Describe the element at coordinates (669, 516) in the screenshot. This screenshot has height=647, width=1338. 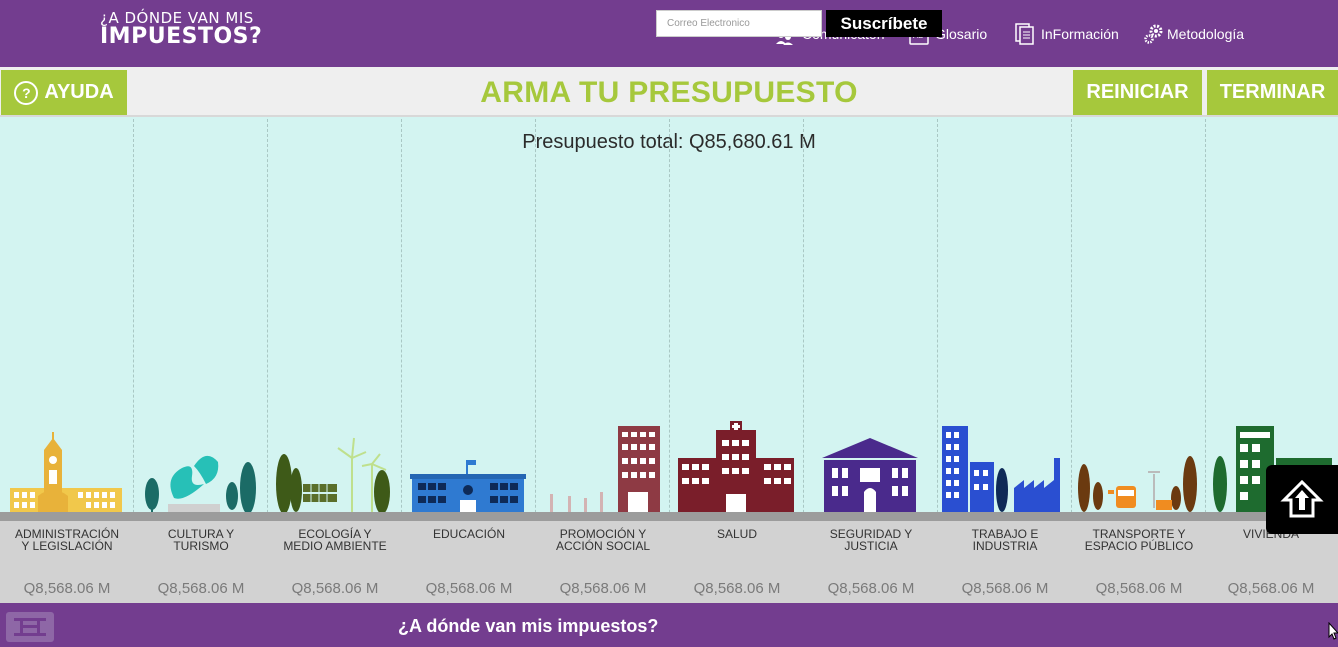
I see `ground-strip` at that location.